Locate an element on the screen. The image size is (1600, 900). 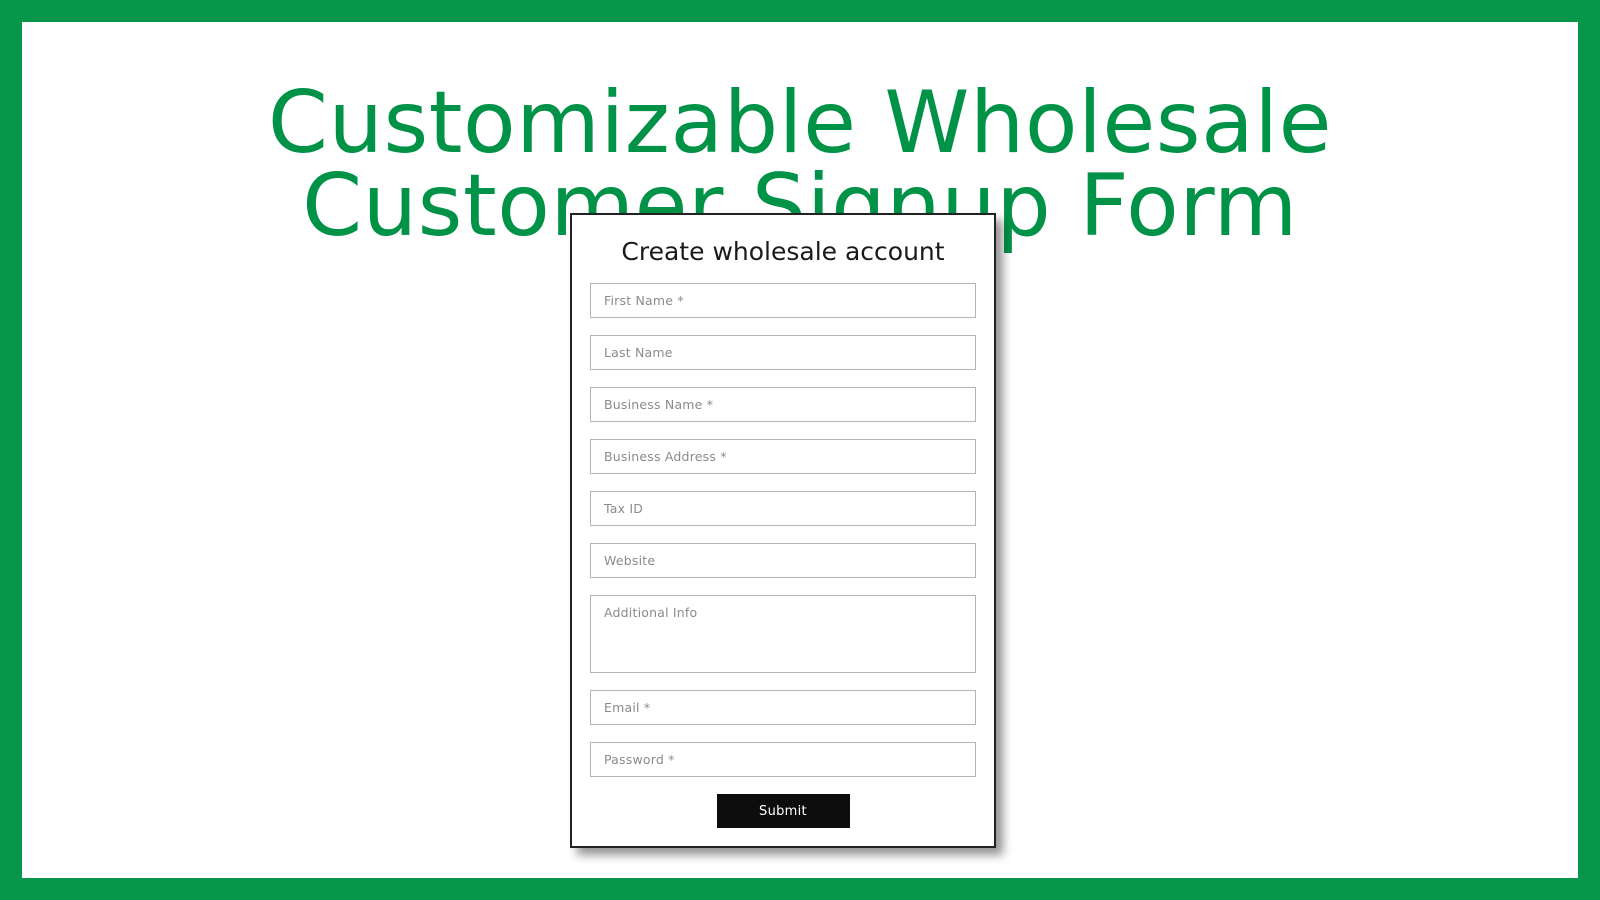
card-heading: Create wholesale account is located at coordinates (783, 251).